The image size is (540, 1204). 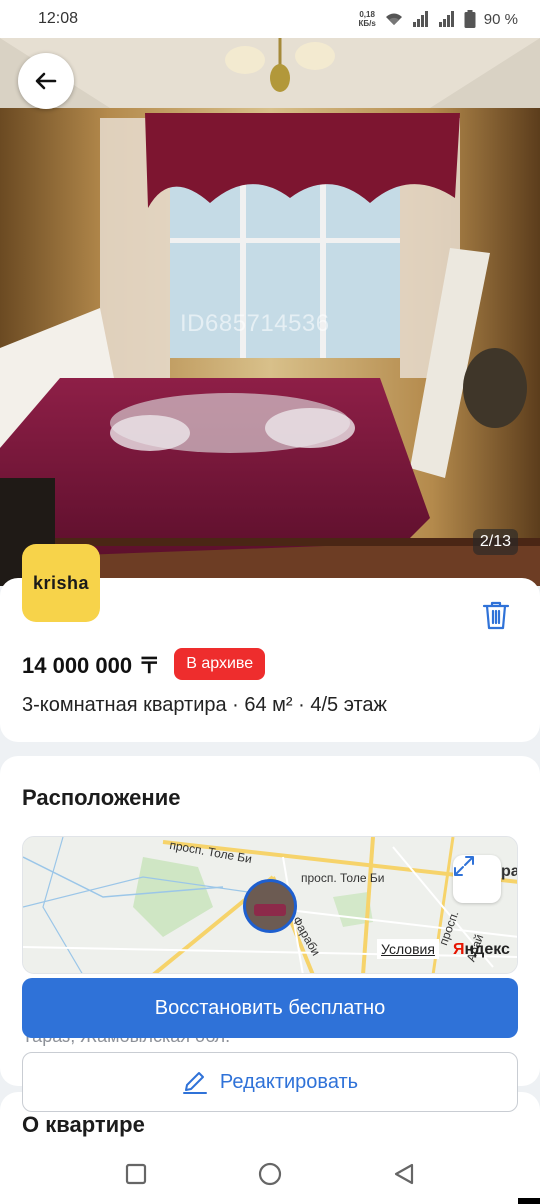 I want to click on edit-button: Редактировать, so click(x=270, y=1082).